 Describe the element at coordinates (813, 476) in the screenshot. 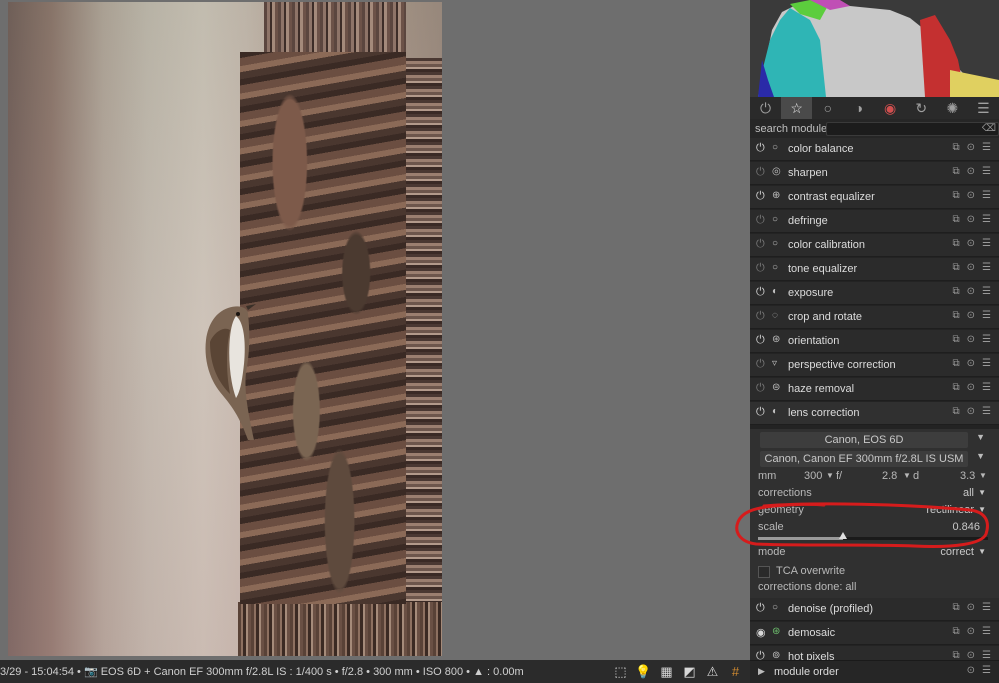

I see `mm-value: 300` at that location.